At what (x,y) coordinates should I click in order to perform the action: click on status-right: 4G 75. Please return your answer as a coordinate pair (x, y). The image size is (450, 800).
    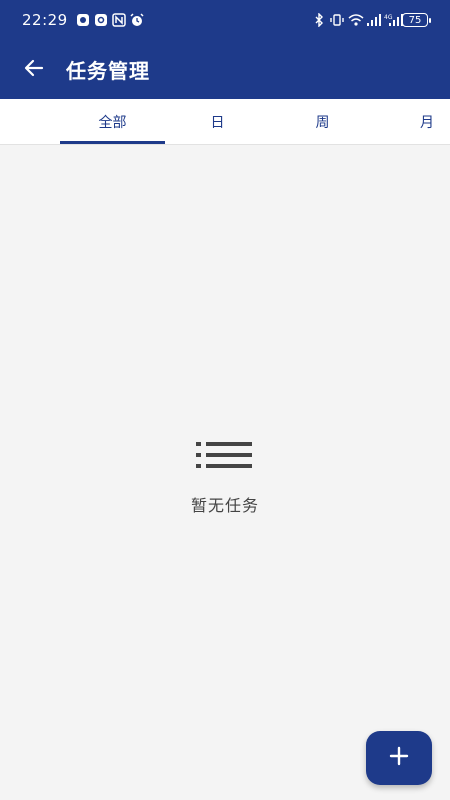
    Looking at the image, I should click on (371, 20).